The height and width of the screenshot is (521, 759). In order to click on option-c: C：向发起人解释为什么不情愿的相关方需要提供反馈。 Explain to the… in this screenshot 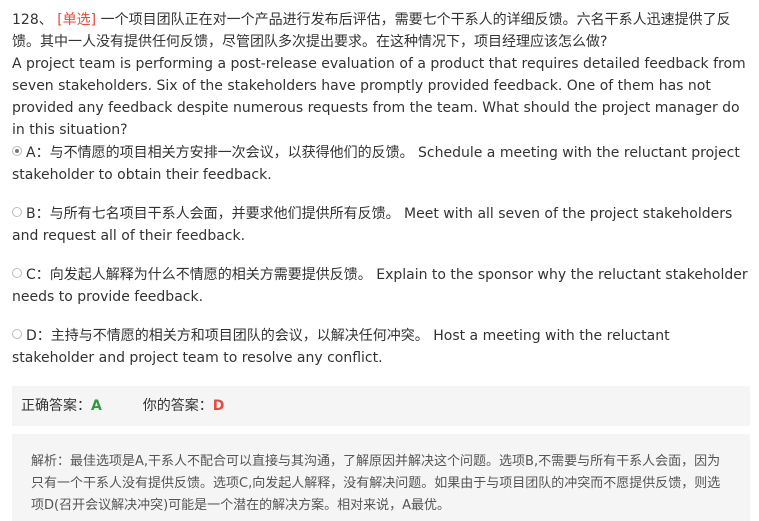, I will do `click(381, 286)`.